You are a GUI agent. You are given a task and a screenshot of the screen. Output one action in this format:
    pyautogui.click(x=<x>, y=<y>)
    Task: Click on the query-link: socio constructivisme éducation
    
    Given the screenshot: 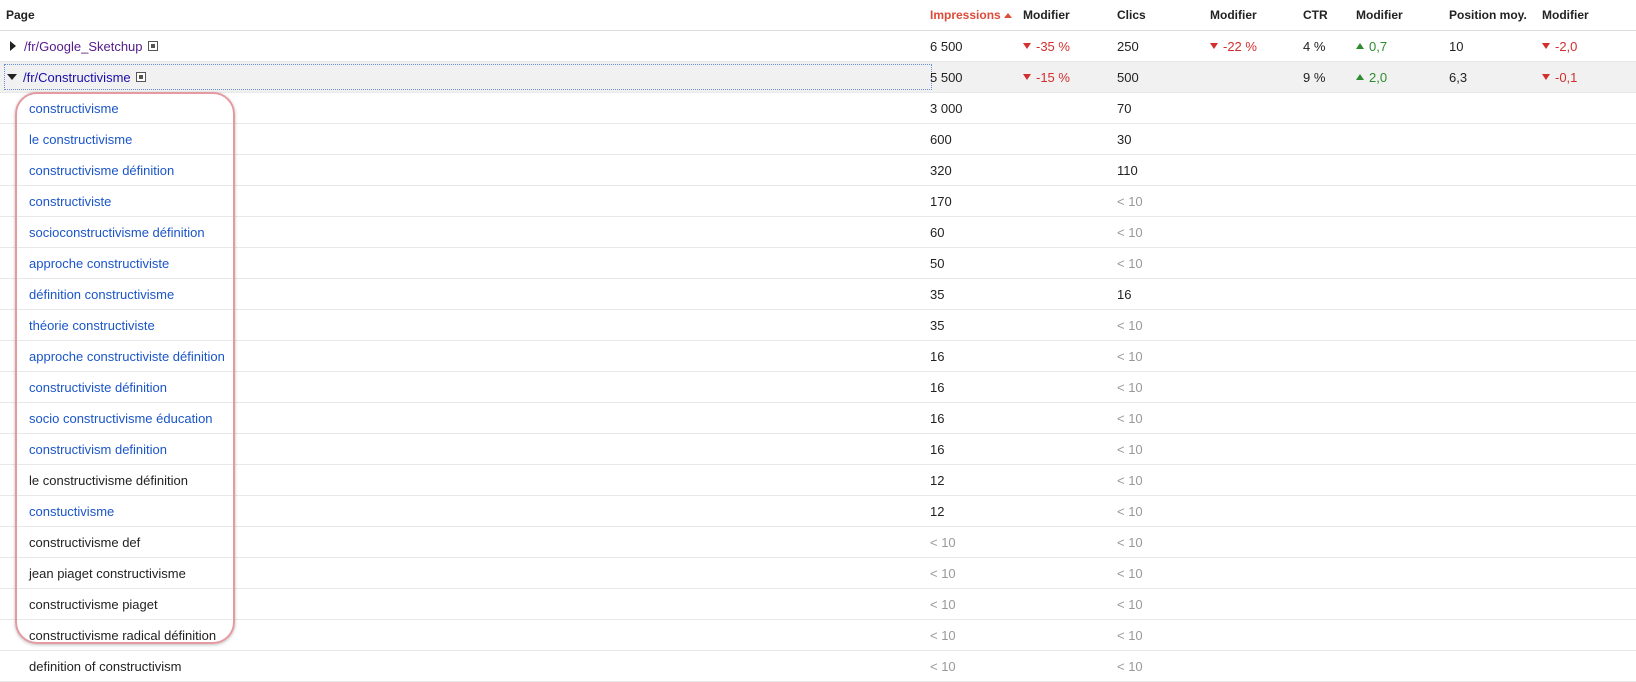 What is the action you would take?
    pyautogui.click(x=121, y=418)
    